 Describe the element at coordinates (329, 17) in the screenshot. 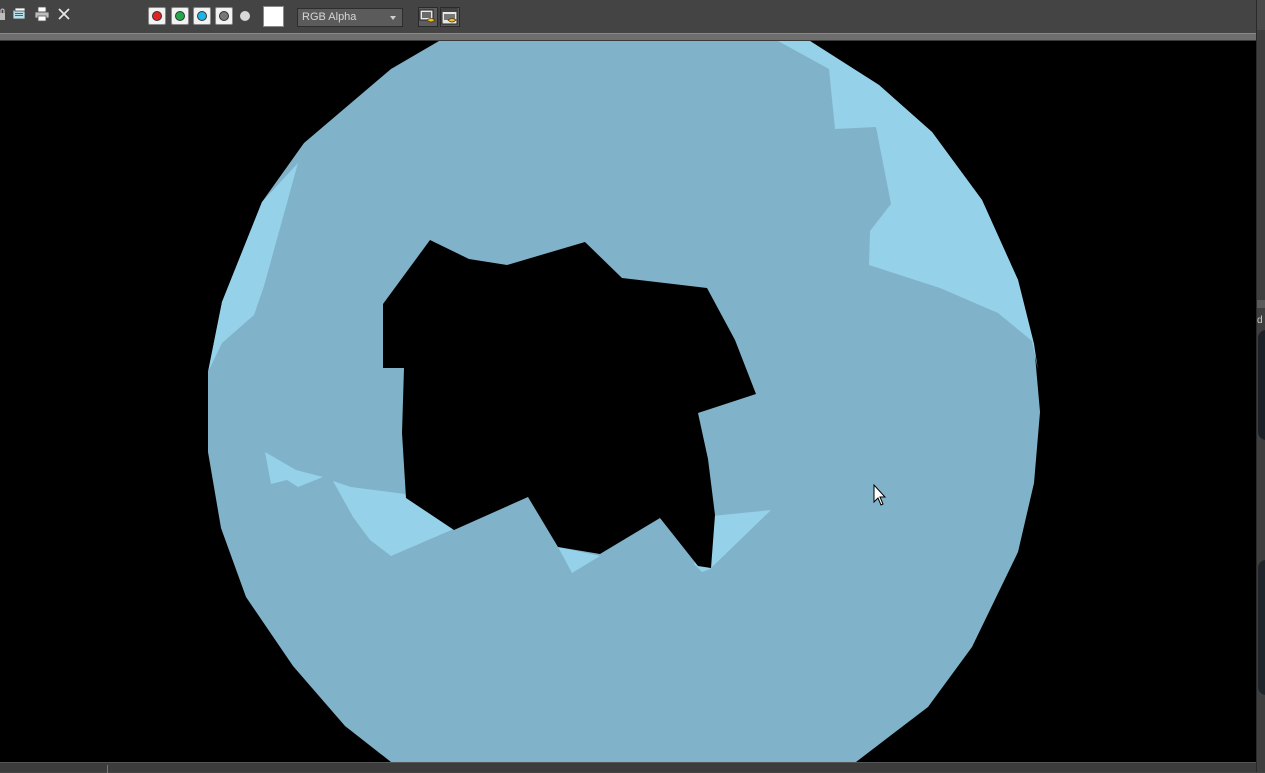

I see `channel-display-value: RGB Alpha` at that location.